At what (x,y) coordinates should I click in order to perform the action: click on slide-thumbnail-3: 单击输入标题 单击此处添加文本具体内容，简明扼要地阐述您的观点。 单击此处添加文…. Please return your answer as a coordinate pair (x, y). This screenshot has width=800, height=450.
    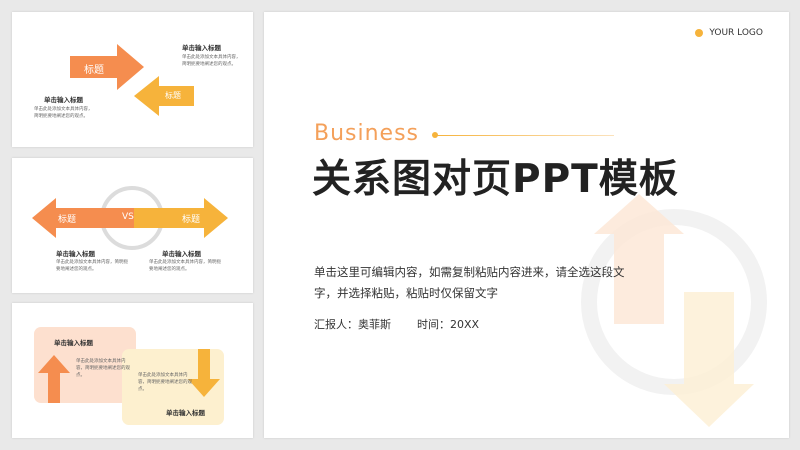
    Looking at the image, I should click on (132, 370).